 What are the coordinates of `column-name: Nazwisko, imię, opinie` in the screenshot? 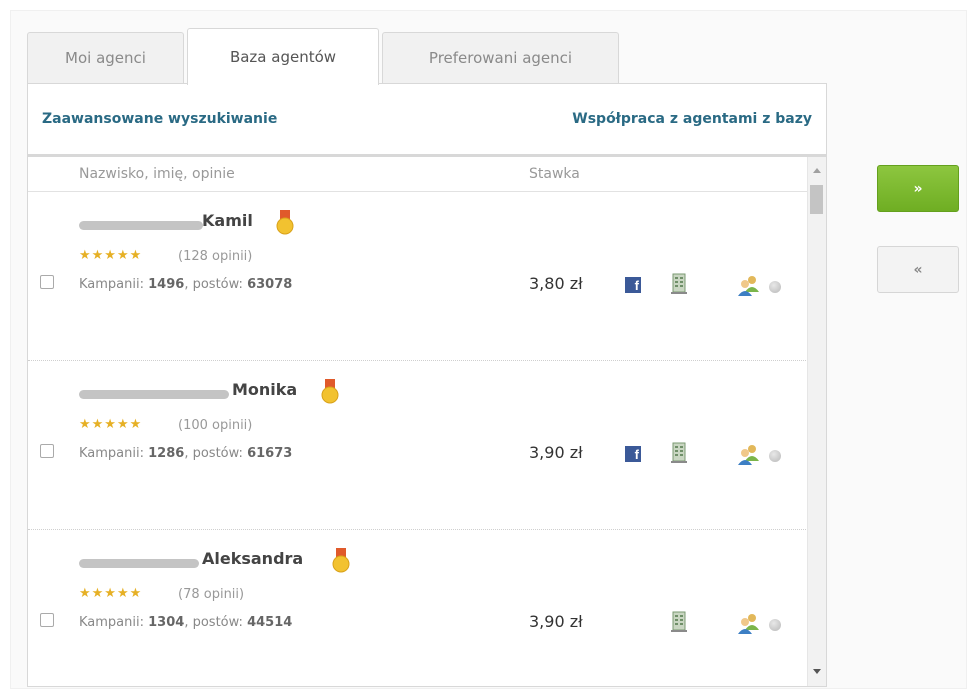 It's located at (157, 174).